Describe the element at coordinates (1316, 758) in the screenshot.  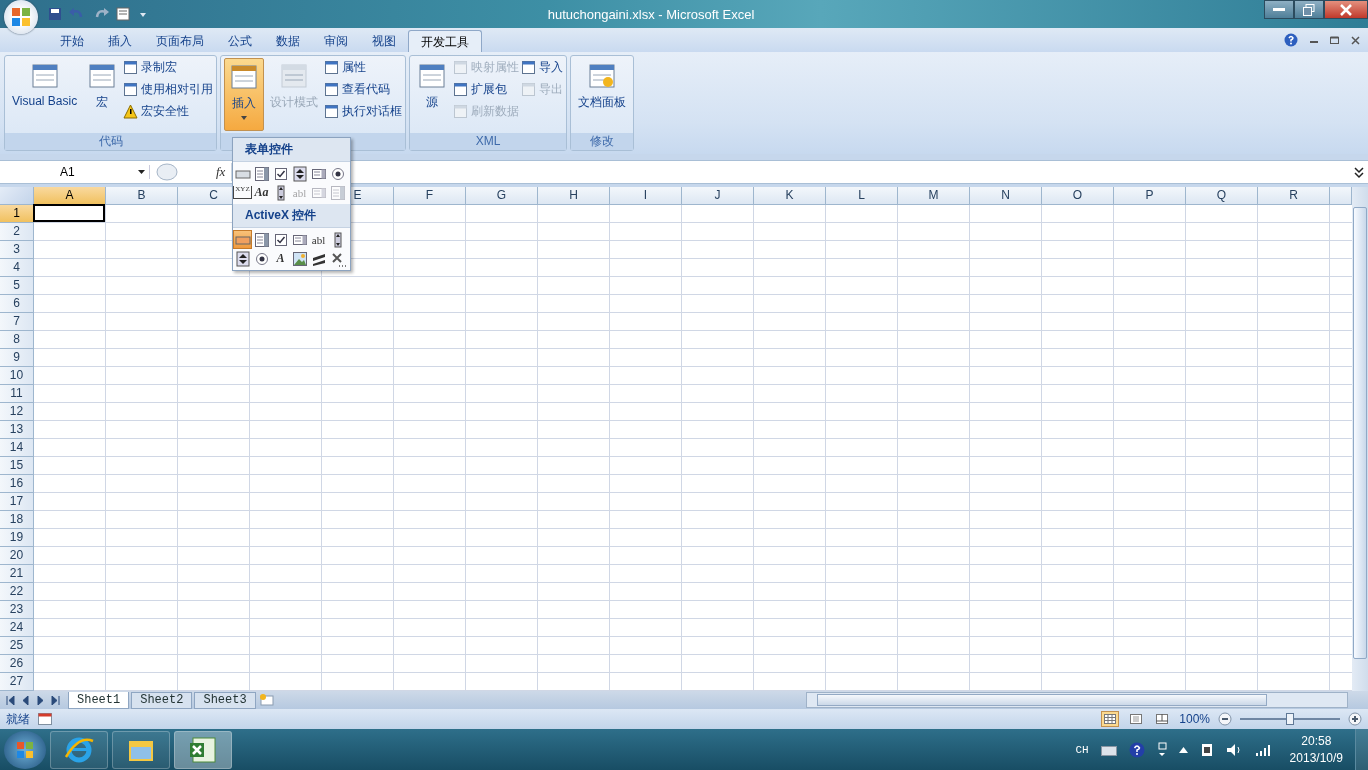
I see `clock-date: 2013/10/9` at that location.